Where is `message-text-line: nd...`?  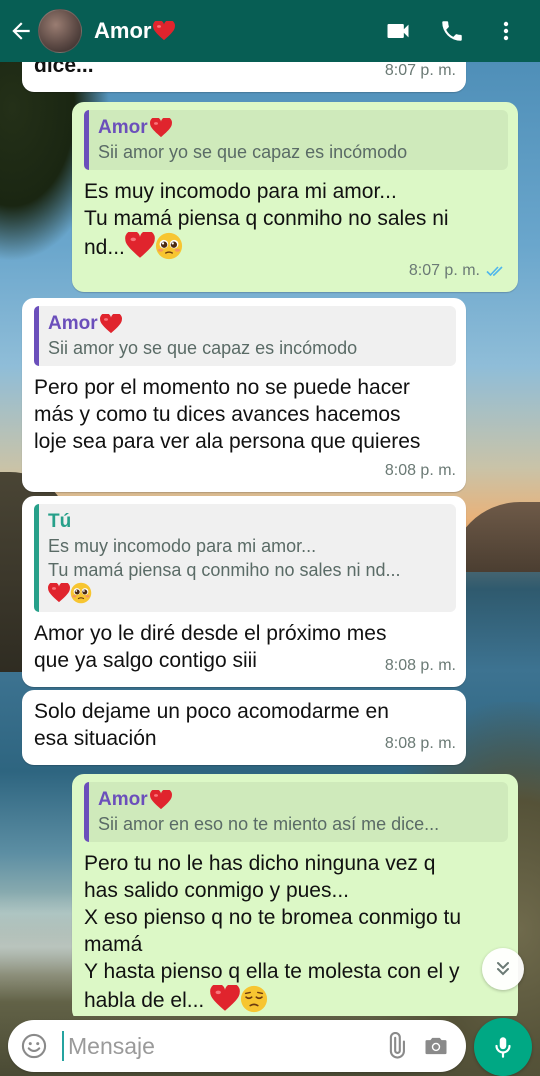
message-text-line: nd... is located at coordinates (104, 247).